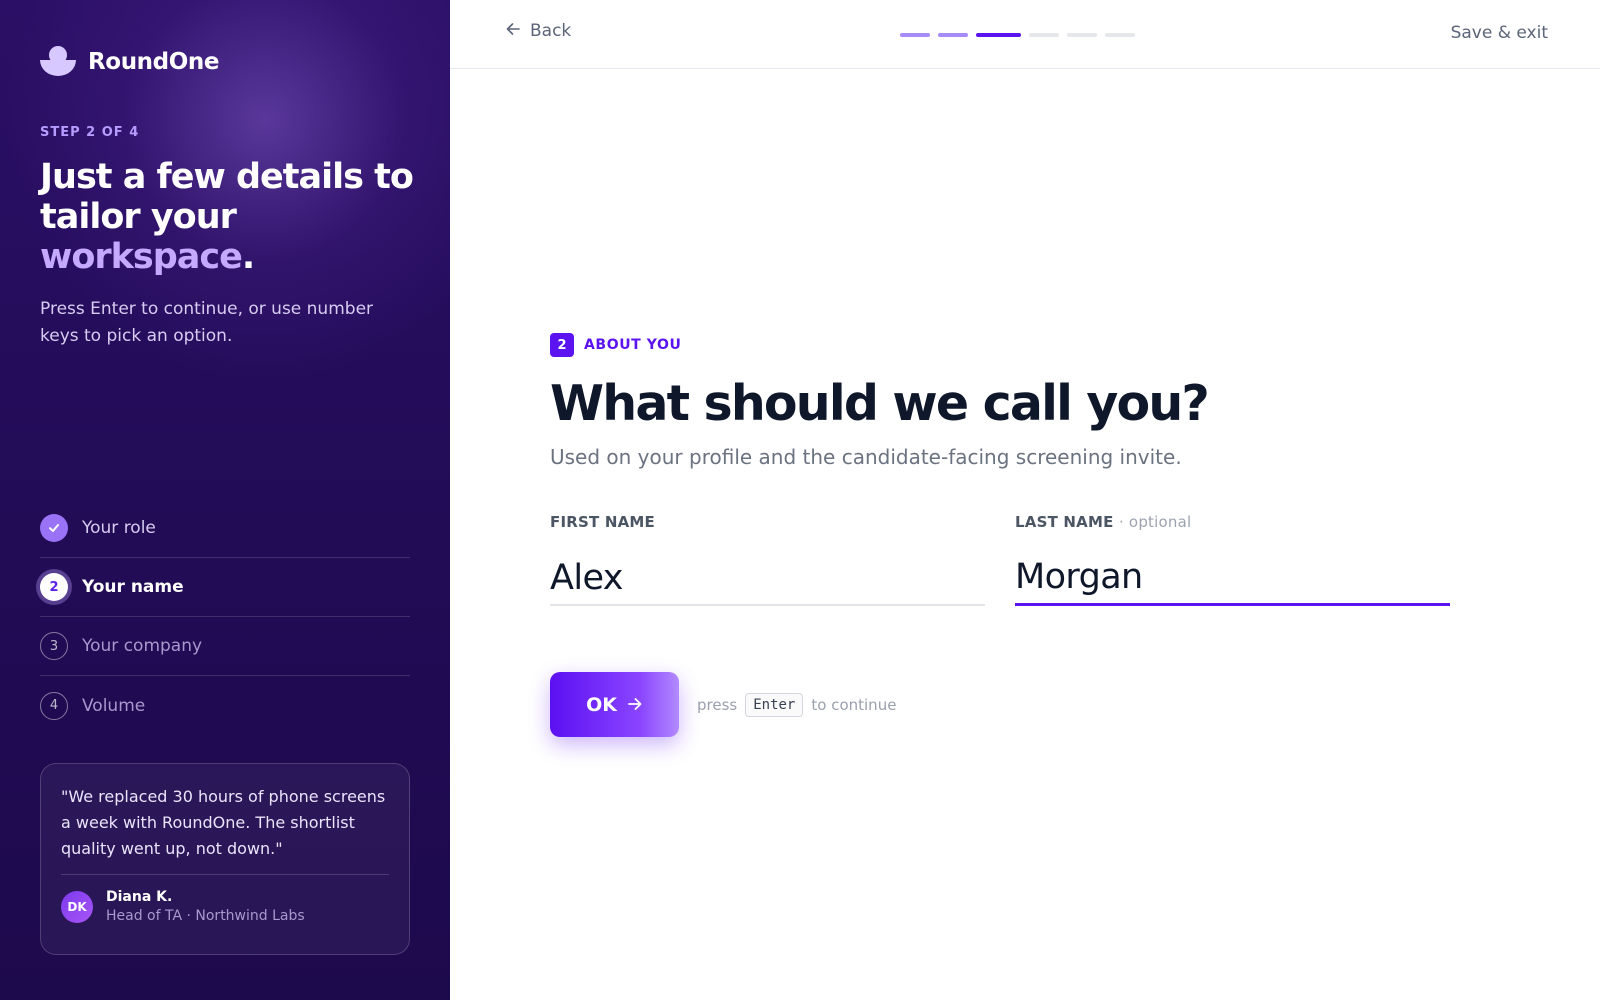  I want to click on optional-tag: · optional, so click(1155, 522).